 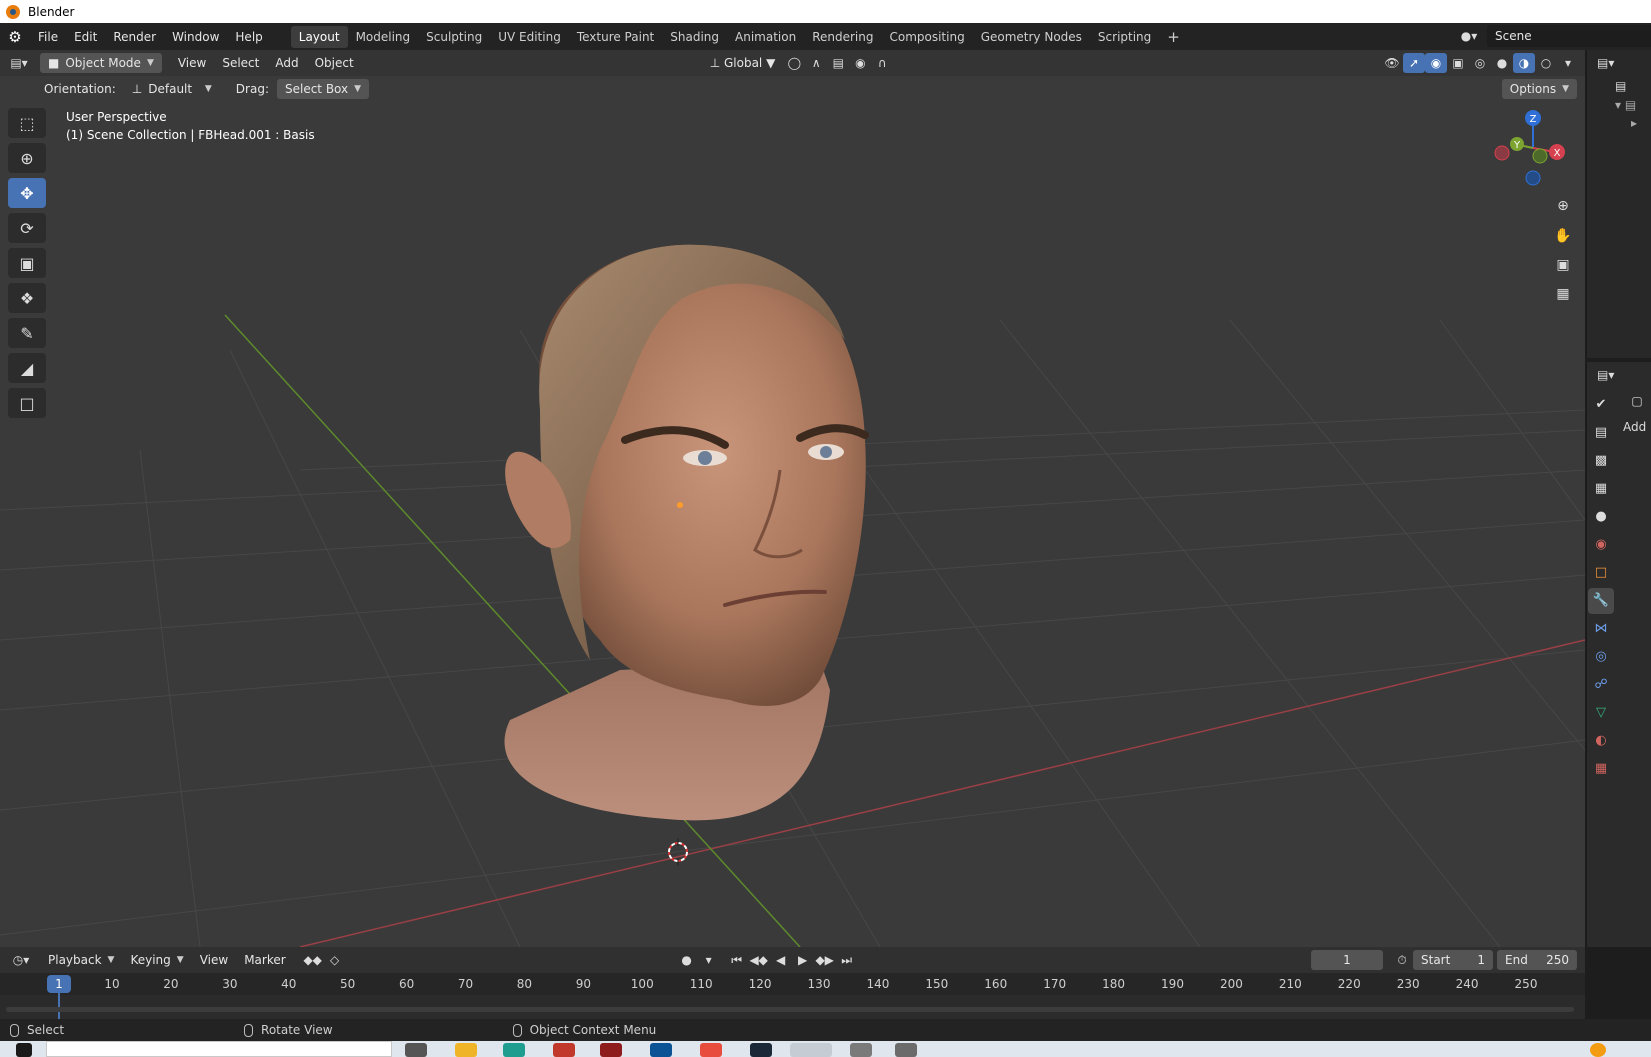 I want to click on head-model, so click(x=700, y=535).